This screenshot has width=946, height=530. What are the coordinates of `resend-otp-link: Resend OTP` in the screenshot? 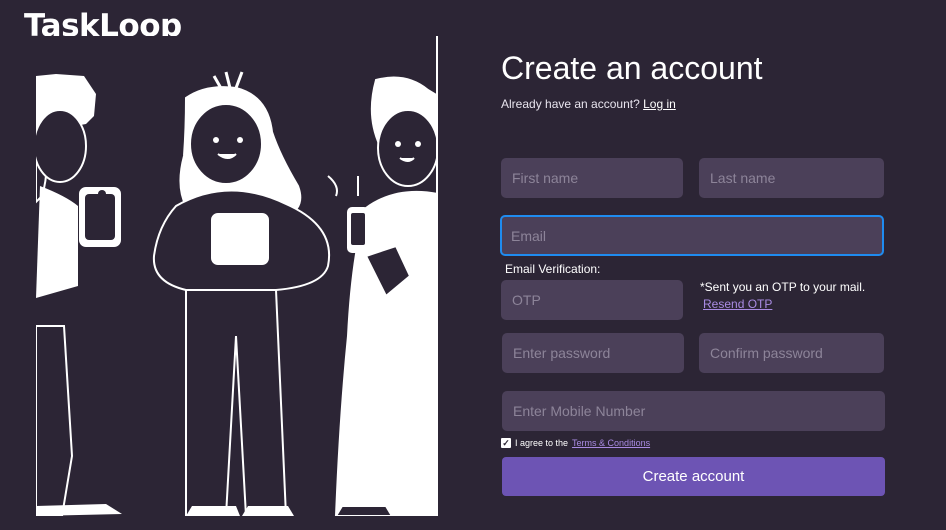 It's located at (737, 304).